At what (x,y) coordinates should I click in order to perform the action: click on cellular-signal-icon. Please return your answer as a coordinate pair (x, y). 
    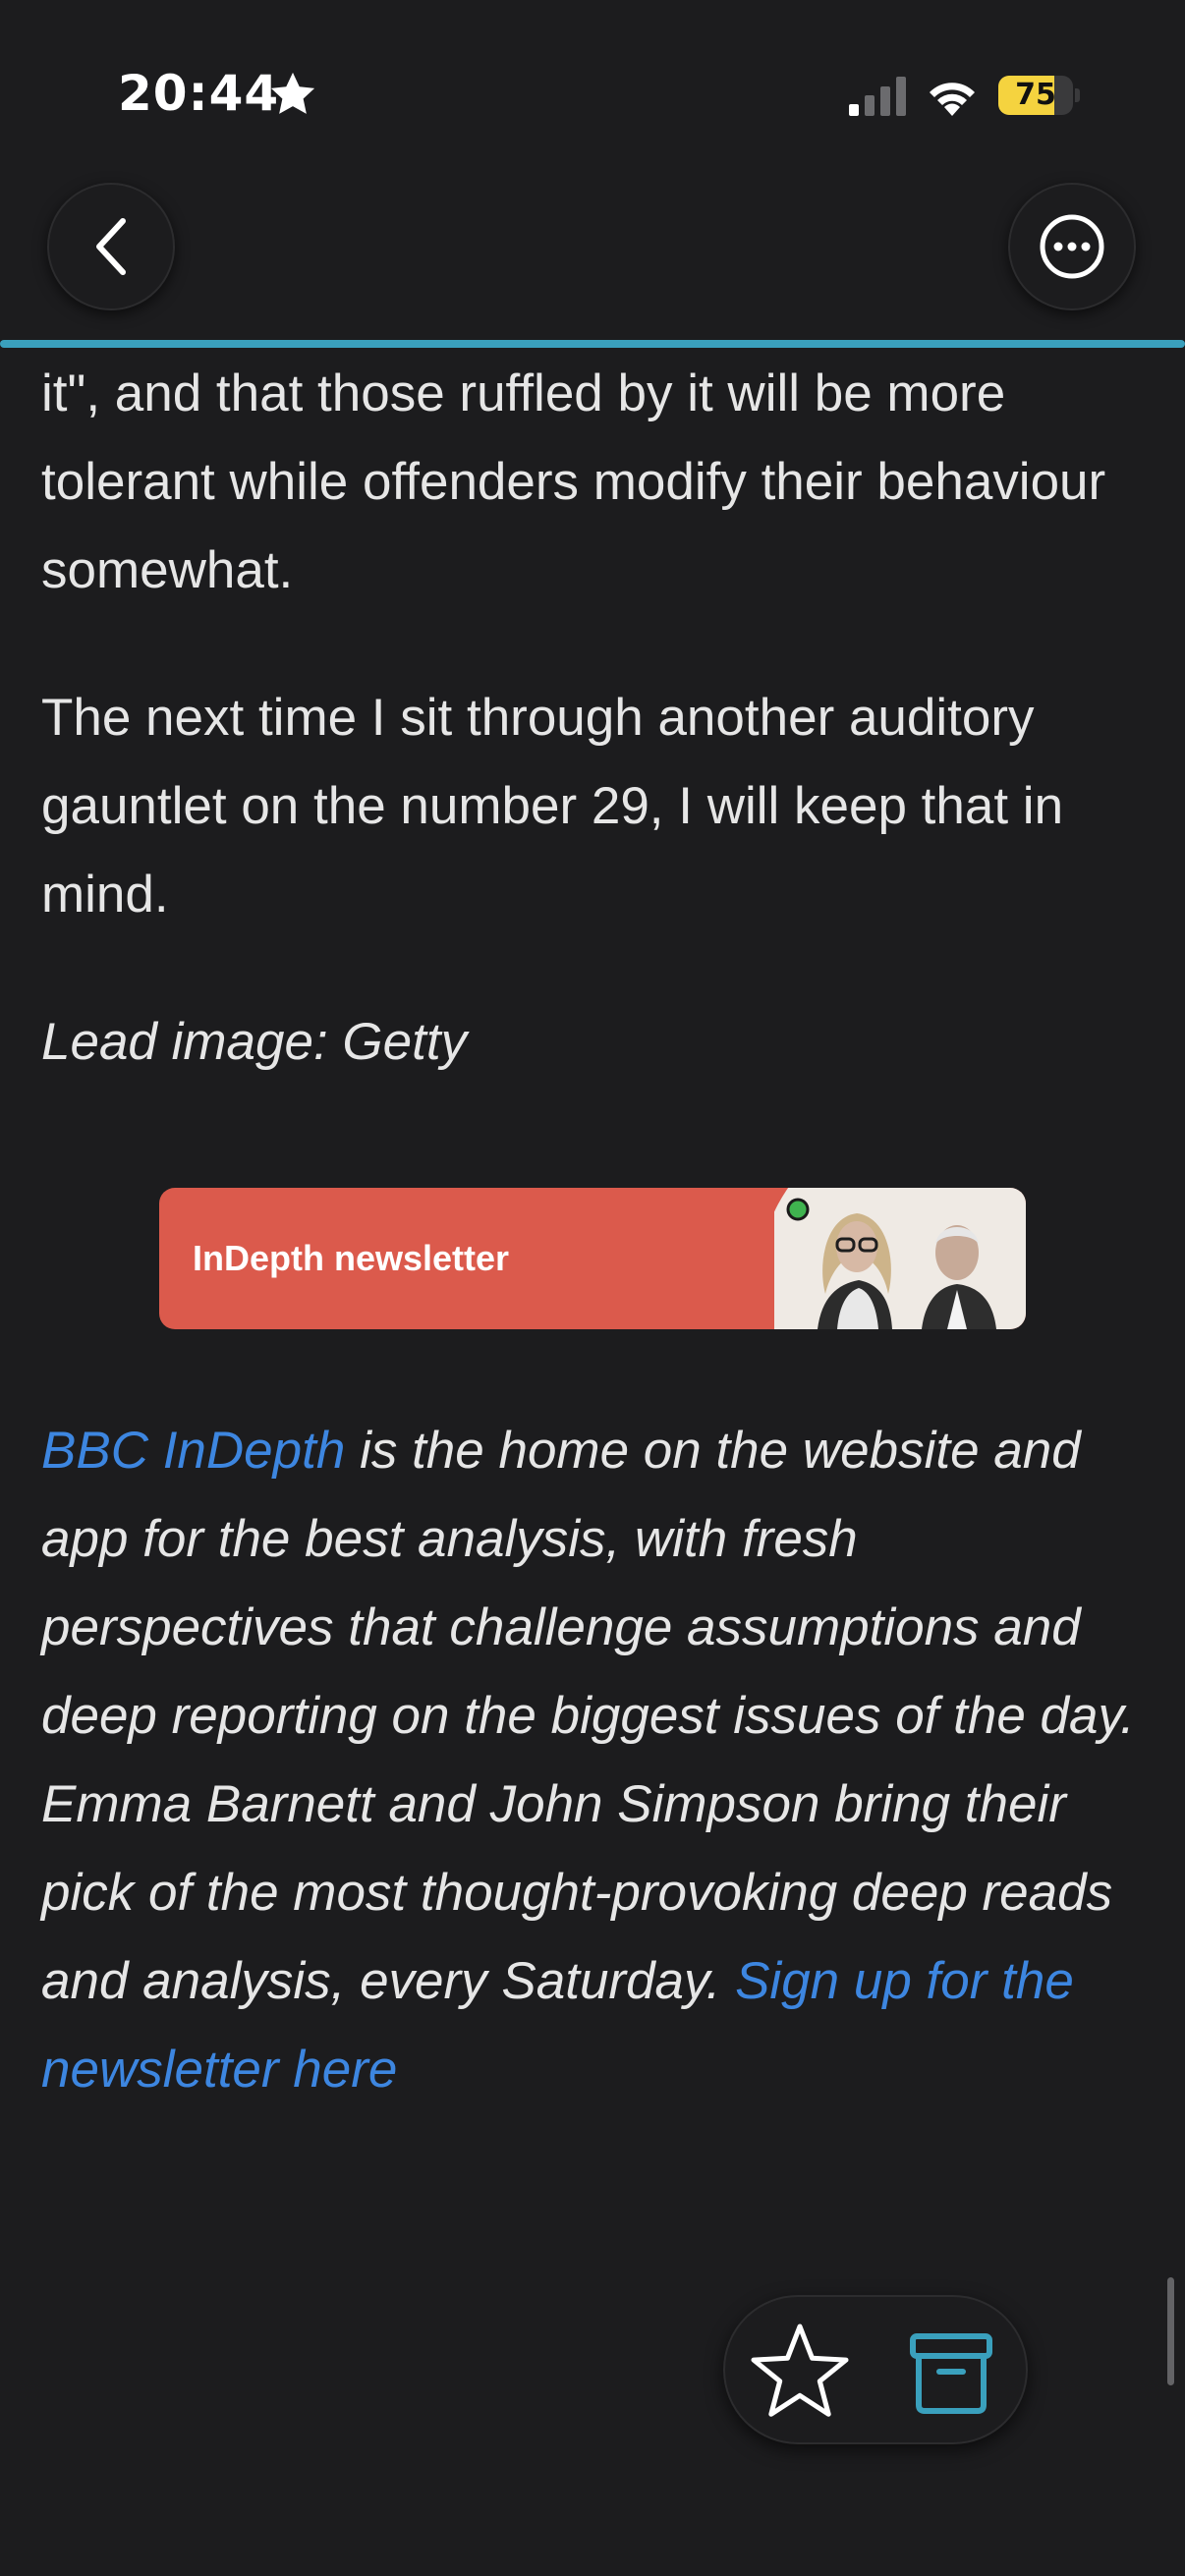
    Looking at the image, I should click on (878, 96).